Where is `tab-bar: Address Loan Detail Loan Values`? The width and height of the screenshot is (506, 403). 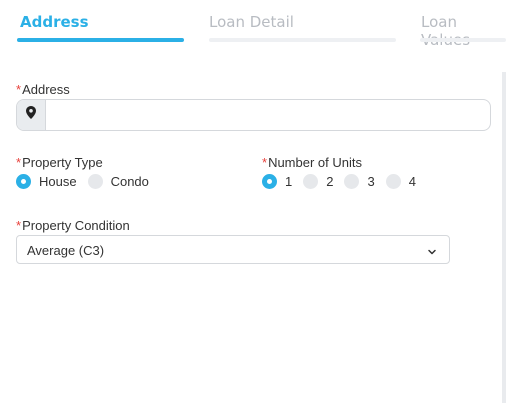
tab-bar: Address Loan Detail Loan Values is located at coordinates (253, 24).